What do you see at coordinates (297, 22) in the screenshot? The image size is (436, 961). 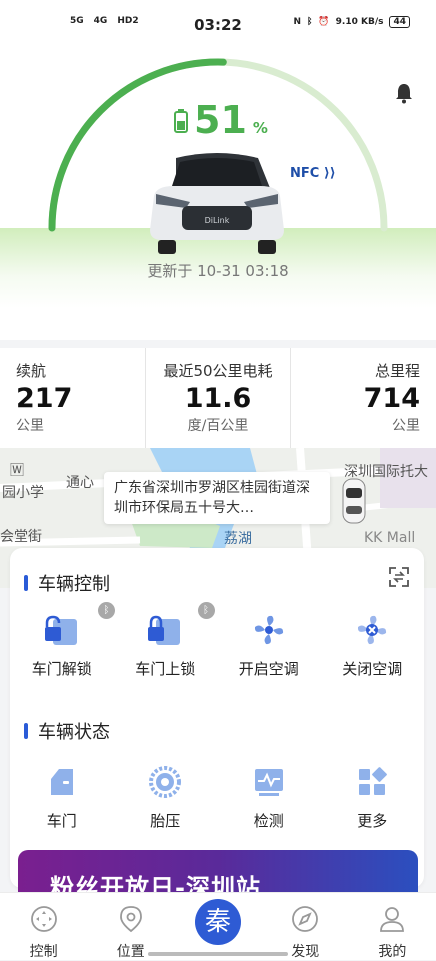 I see `nfc-status-icon: N` at bounding box center [297, 22].